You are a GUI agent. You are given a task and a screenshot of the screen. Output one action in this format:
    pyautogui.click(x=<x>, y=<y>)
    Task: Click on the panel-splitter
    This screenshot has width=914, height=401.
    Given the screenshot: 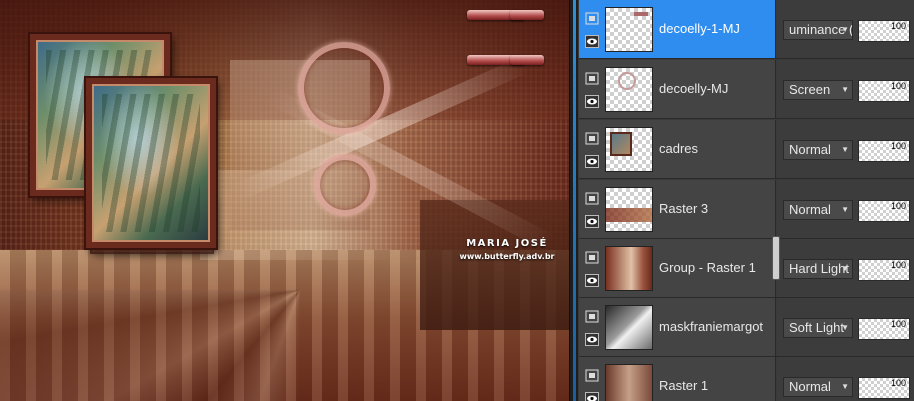 What is the action you would take?
    pyautogui.click(x=574, y=200)
    